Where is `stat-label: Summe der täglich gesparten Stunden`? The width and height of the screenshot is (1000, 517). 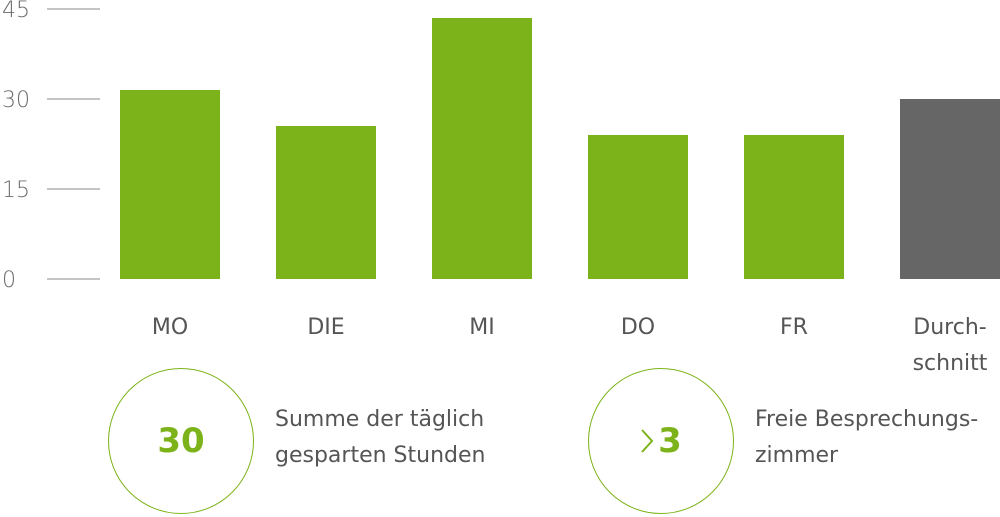 stat-label: Summe der täglich gesparten Stunden is located at coordinates (405, 438).